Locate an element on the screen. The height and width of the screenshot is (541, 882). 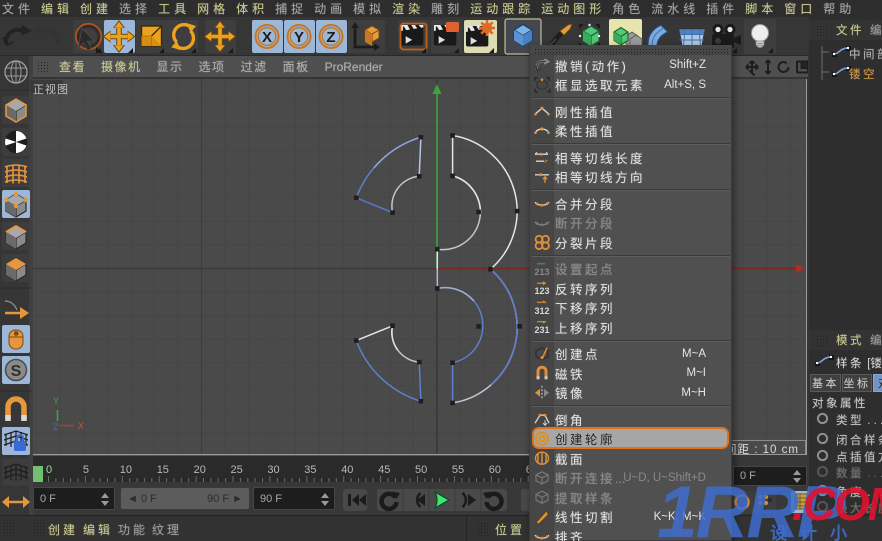
svg-text: 231 is located at coordinates (541, 330).